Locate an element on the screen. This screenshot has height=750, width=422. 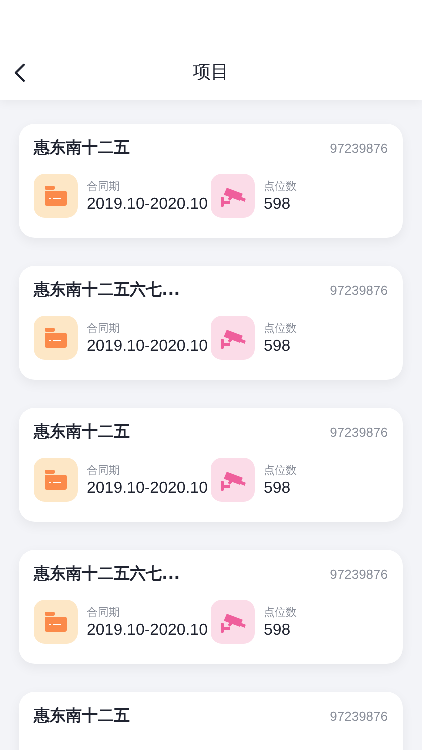
project-card: 惠东南十二五 97239876 is located at coordinates (211, 721).